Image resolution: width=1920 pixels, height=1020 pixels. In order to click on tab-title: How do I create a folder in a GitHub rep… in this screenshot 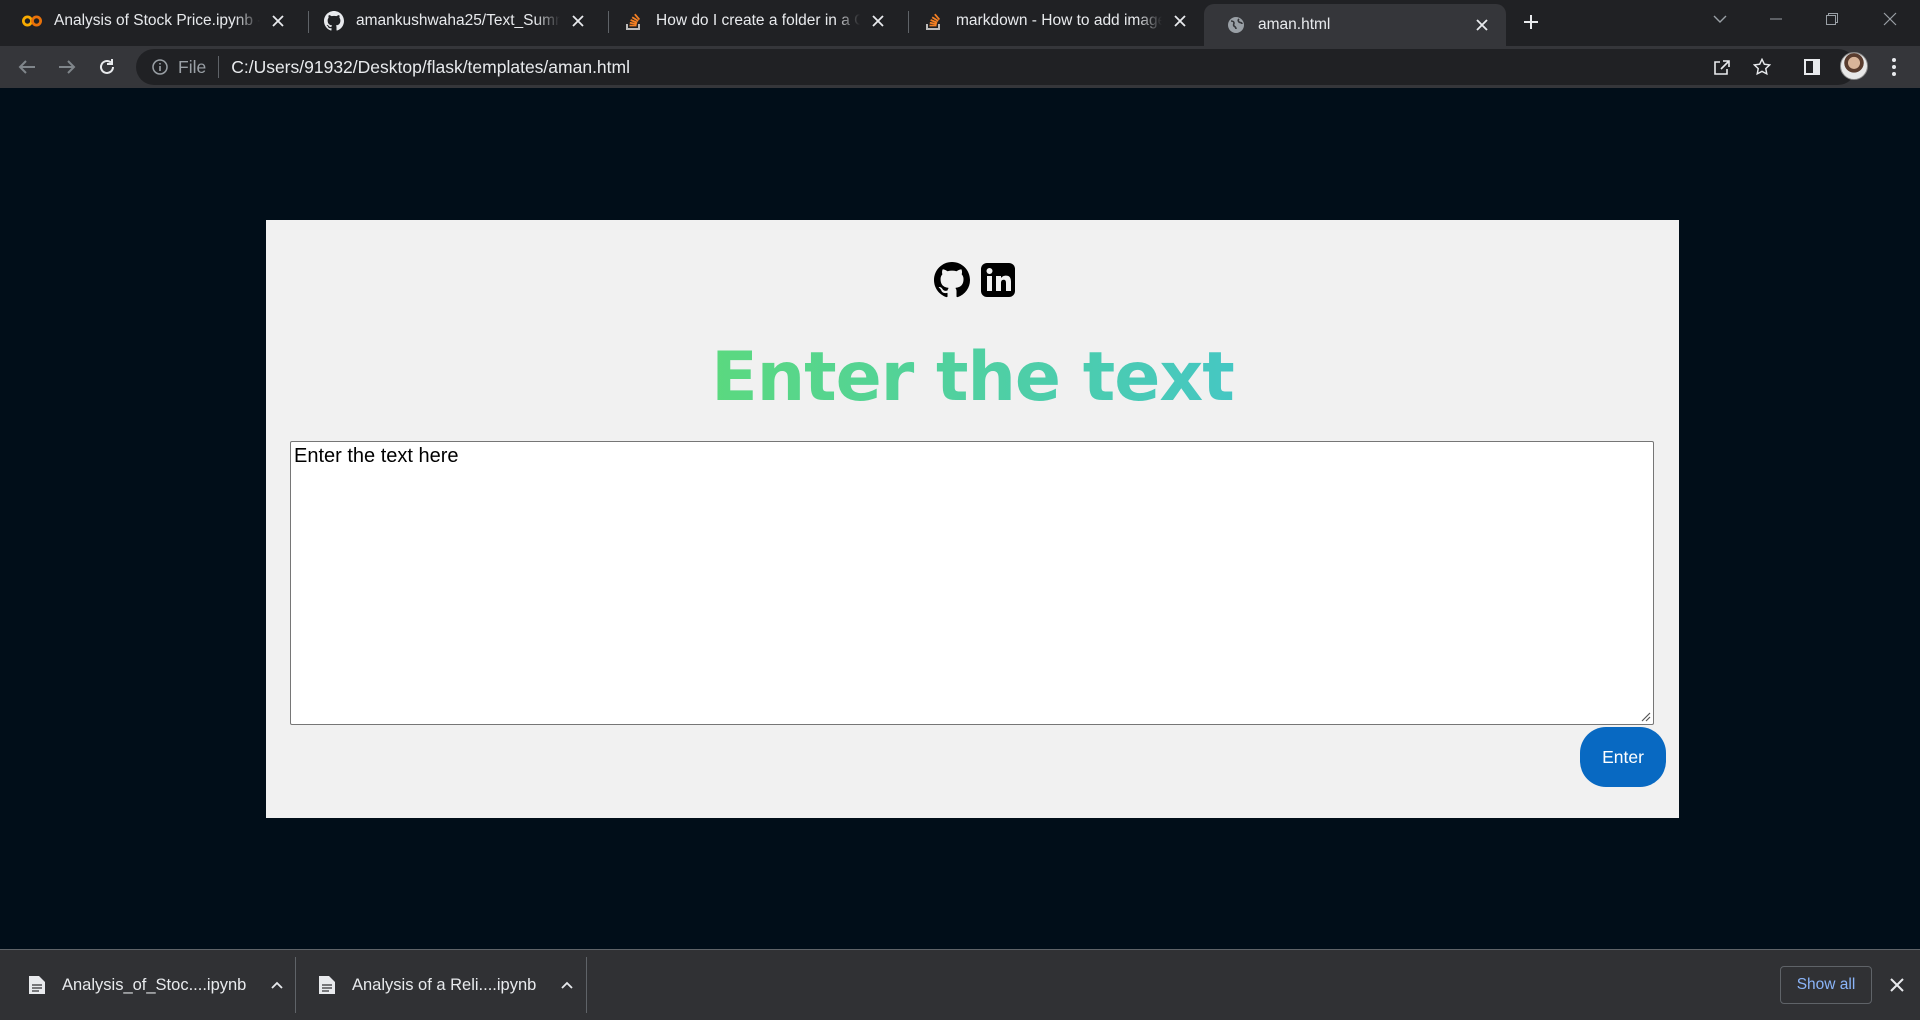, I will do `click(758, 20)`.